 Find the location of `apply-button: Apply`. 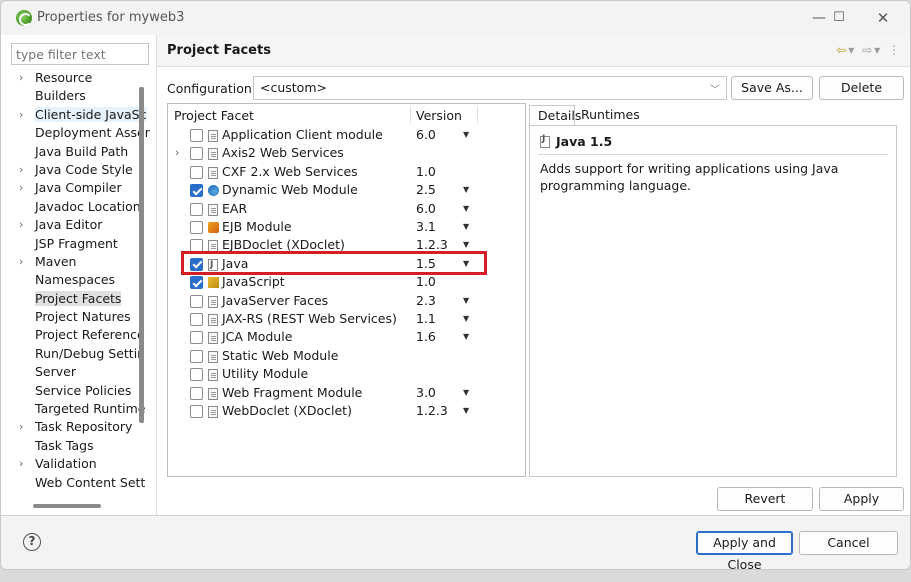

apply-button: Apply is located at coordinates (861, 499).